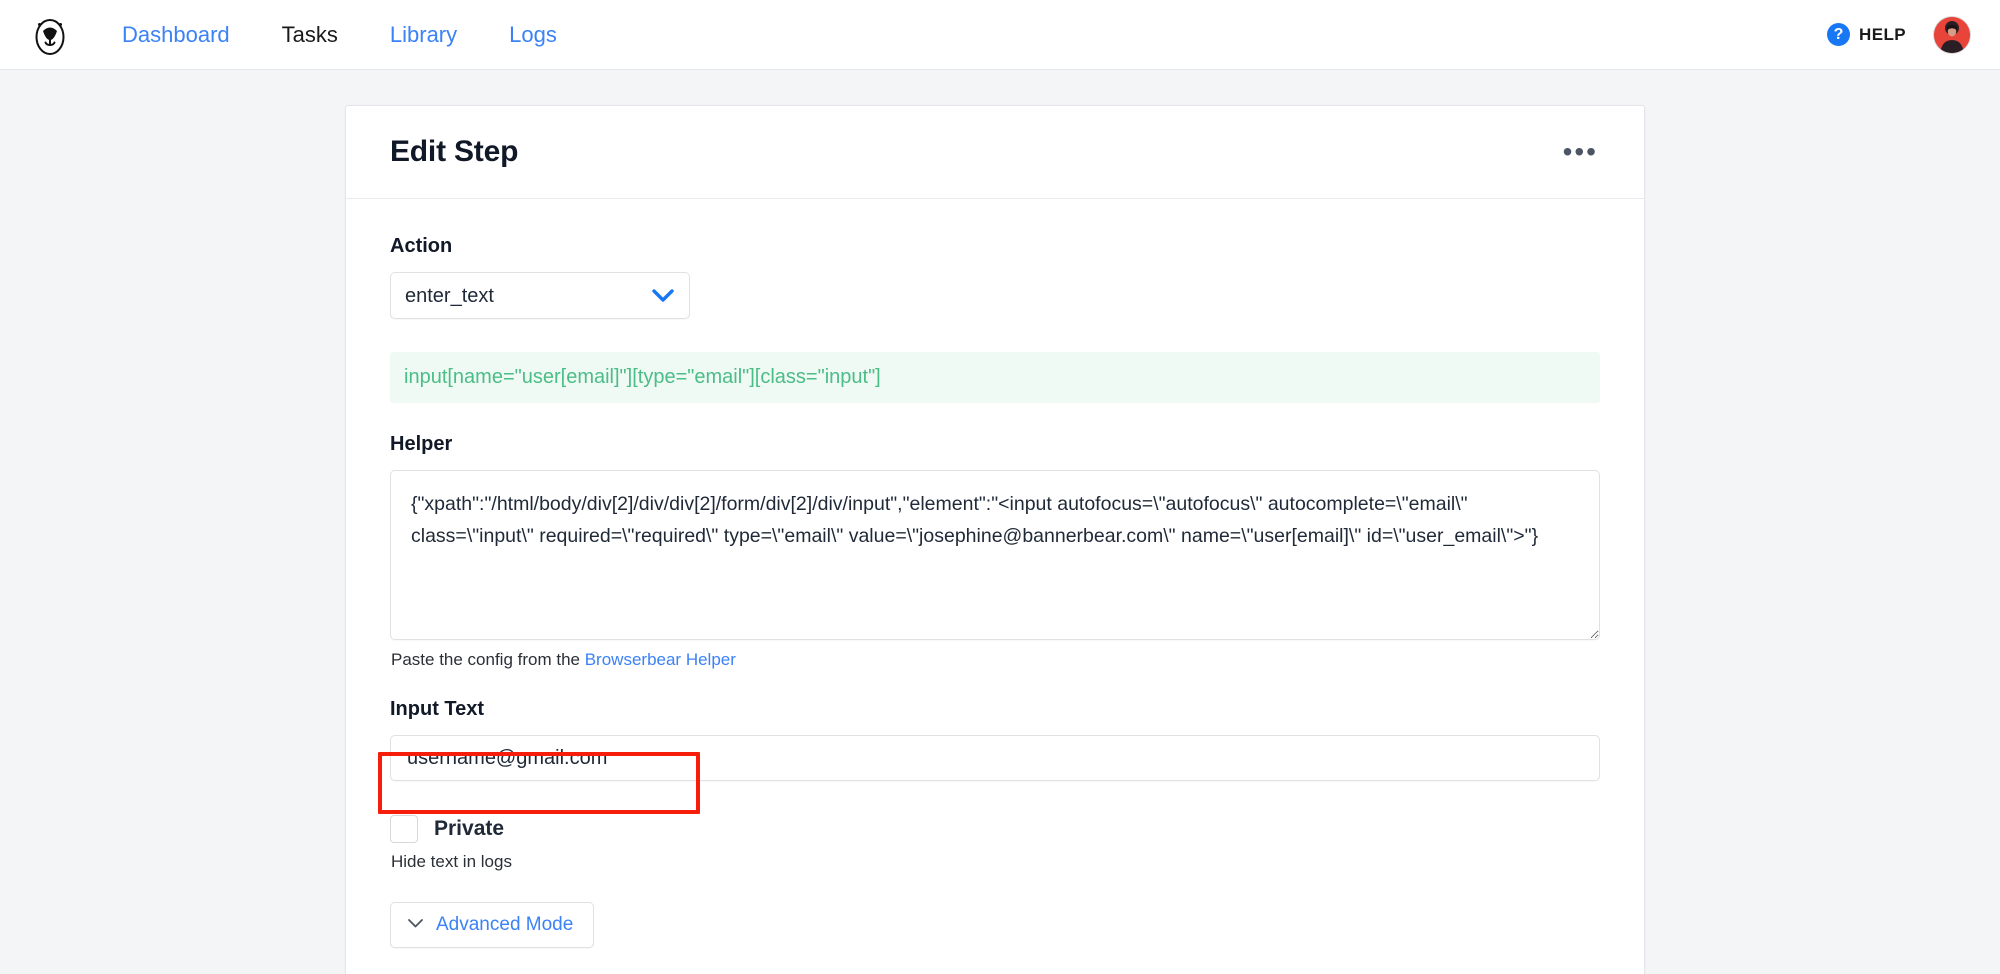 The width and height of the screenshot is (2000, 974). I want to click on ellipsis-icon: •••, so click(1580, 152).